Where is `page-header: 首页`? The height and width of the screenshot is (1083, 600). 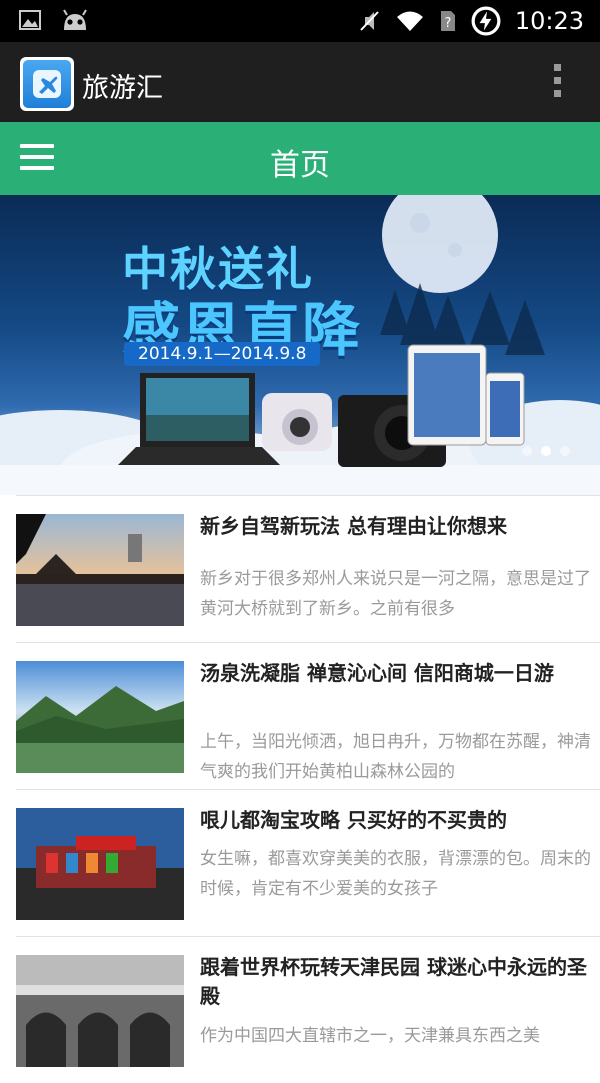 page-header: 首页 is located at coordinates (300, 158).